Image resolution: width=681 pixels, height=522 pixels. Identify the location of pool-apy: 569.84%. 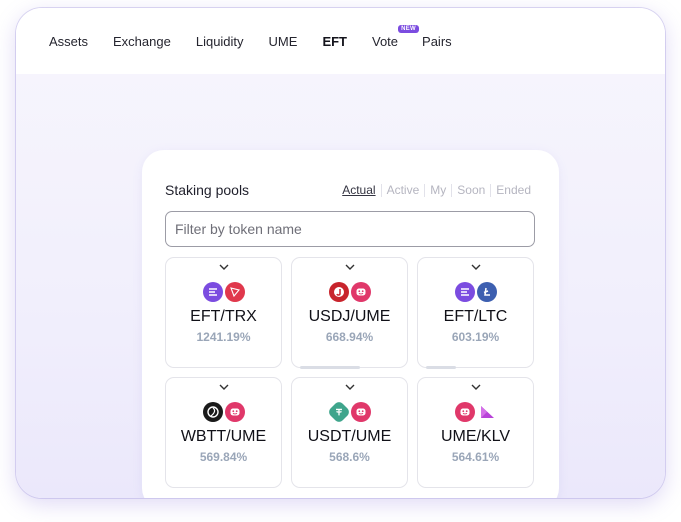
(223, 457).